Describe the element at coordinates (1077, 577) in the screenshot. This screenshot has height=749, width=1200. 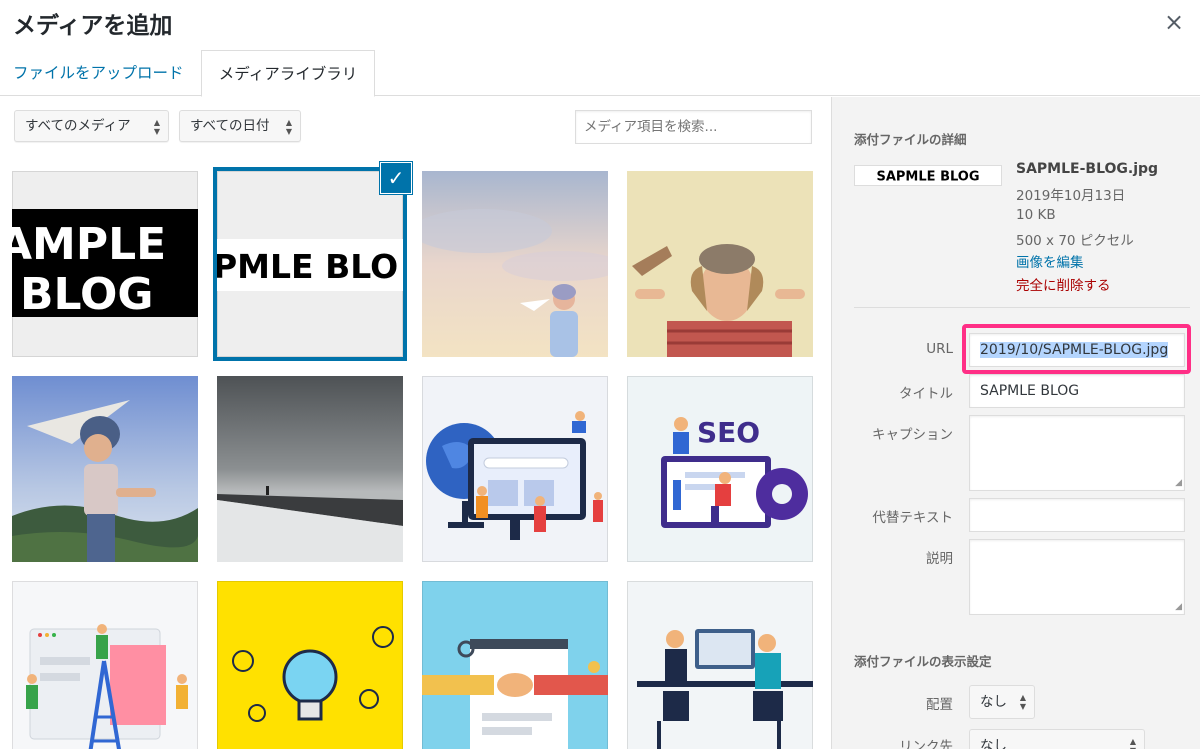
I see `description-textarea: ◢` at that location.